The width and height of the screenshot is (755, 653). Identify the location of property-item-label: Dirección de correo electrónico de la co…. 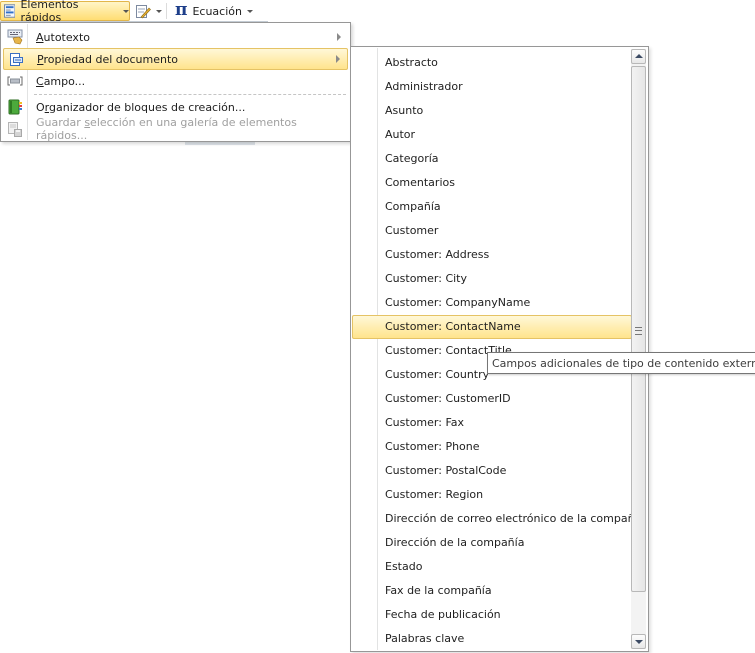
(515, 518).